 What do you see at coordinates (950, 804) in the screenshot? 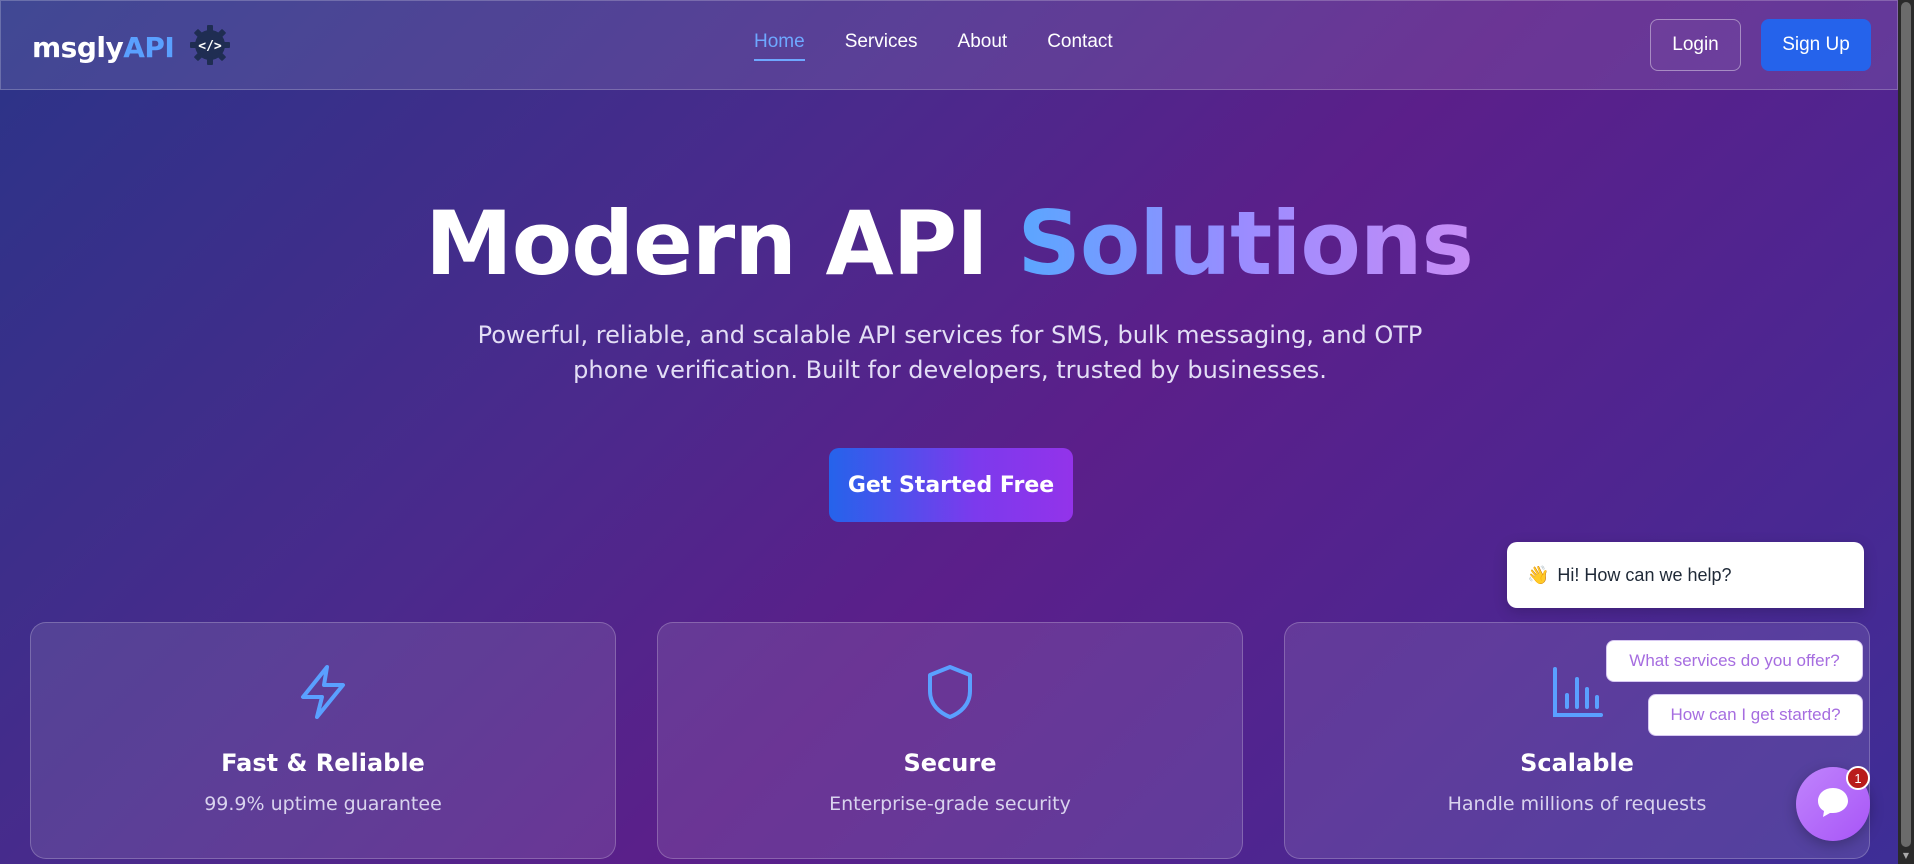
I see `feature-desc: Enterprise-grade security` at bounding box center [950, 804].